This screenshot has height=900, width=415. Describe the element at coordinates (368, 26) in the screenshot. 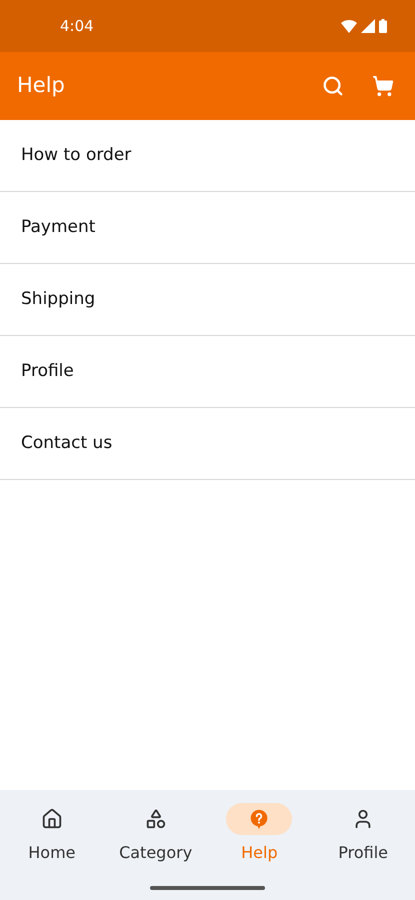

I see `signal-icon` at that location.